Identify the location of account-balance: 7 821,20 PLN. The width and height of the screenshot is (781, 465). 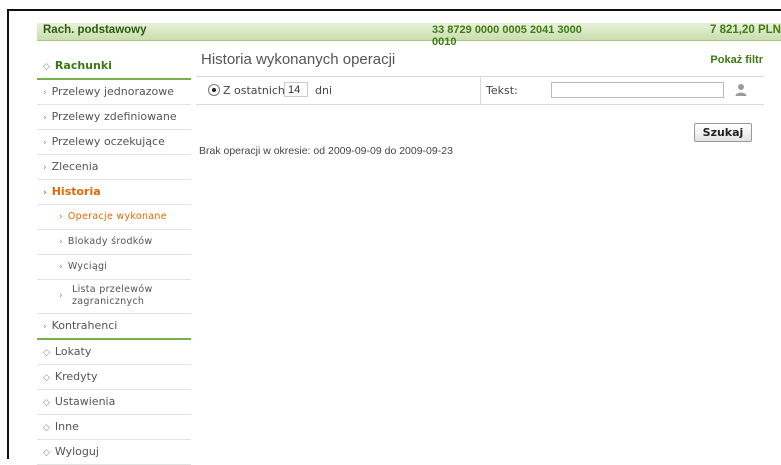
(745, 30).